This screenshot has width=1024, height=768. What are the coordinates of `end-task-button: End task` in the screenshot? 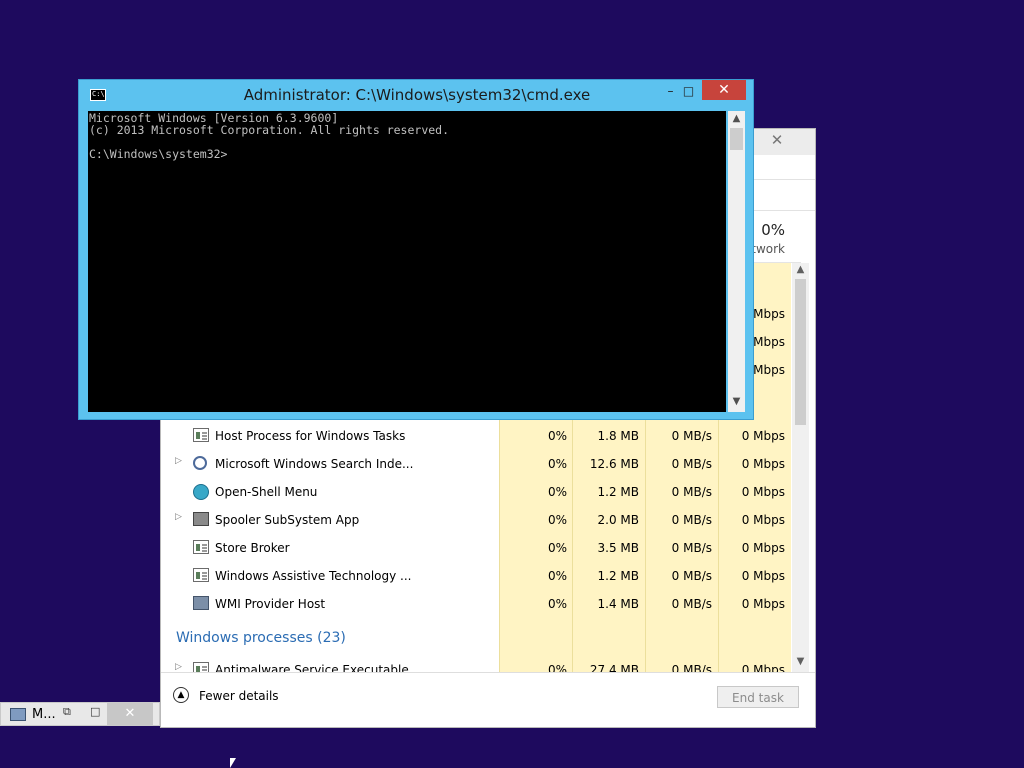 It's located at (758, 697).